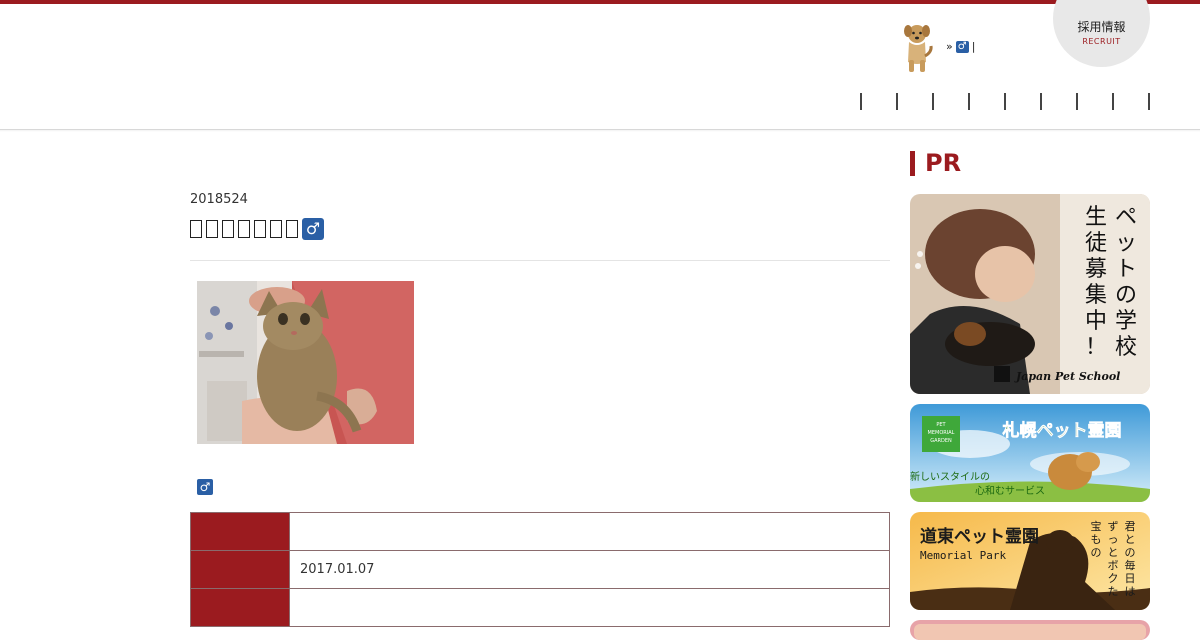 This screenshot has height=640, width=1200. What do you see at coordinates (1126, 321) in the screenshot?
I see `ad1-line1-char: 学` at bounding box center [1126, 321].